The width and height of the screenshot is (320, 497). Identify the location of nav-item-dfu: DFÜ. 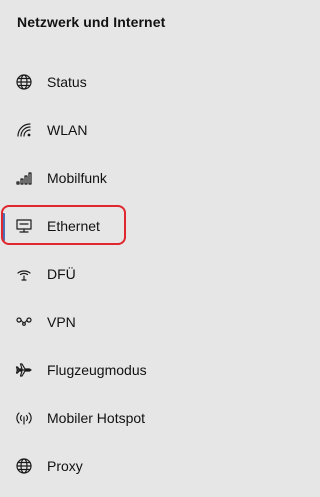
(160, 274).